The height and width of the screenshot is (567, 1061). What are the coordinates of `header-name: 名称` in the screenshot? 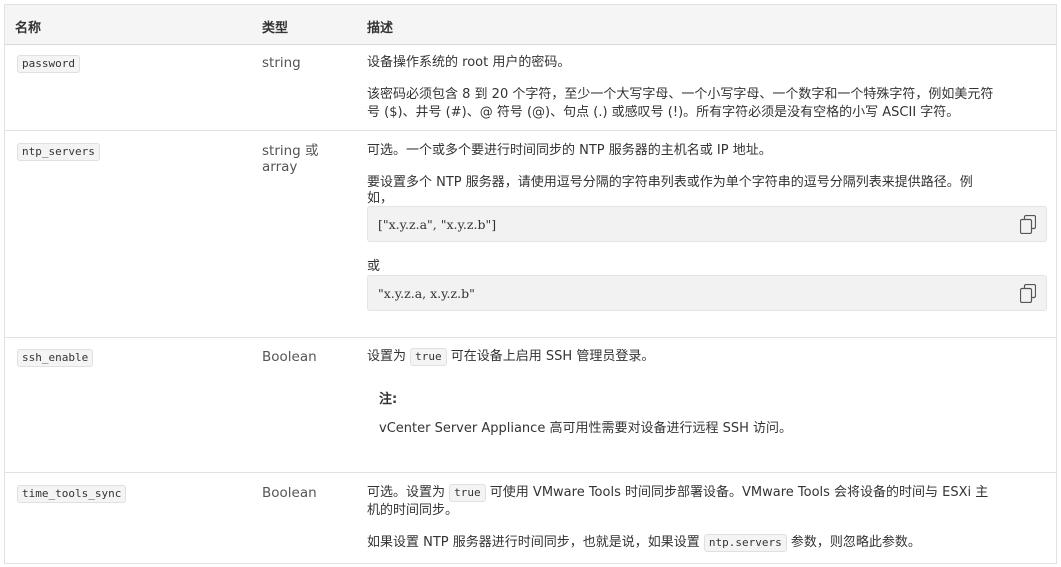 It's located at (28, 28).